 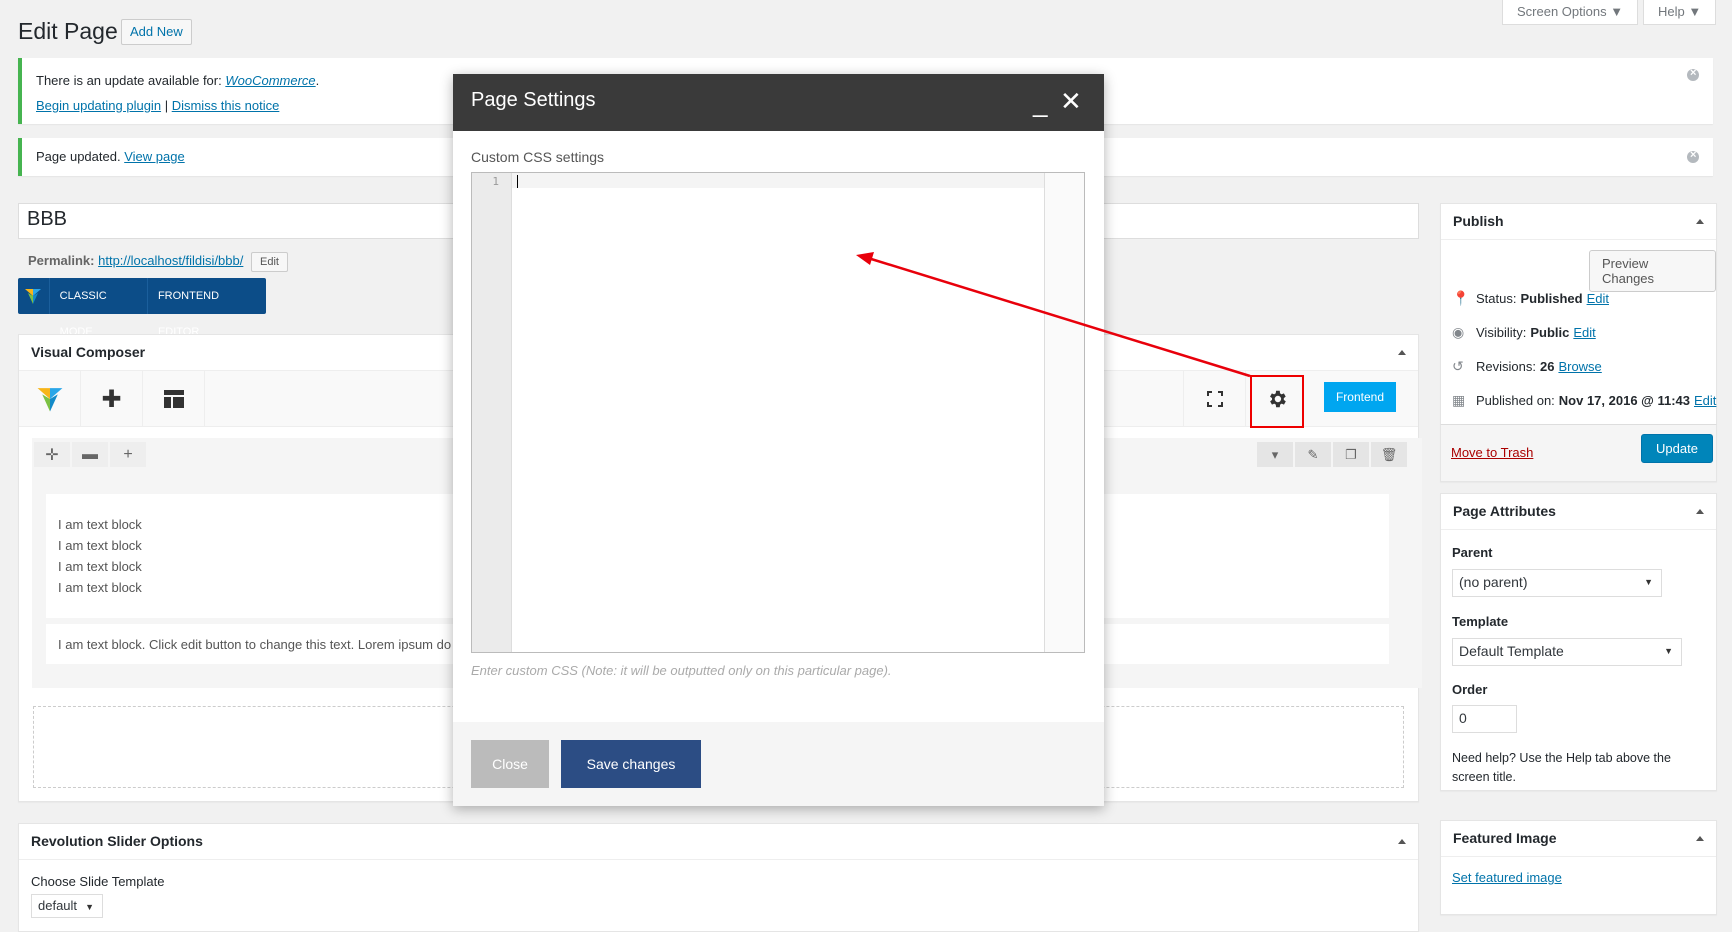 I want to click on minimize-icon: _, so click(x=1040, y=103).